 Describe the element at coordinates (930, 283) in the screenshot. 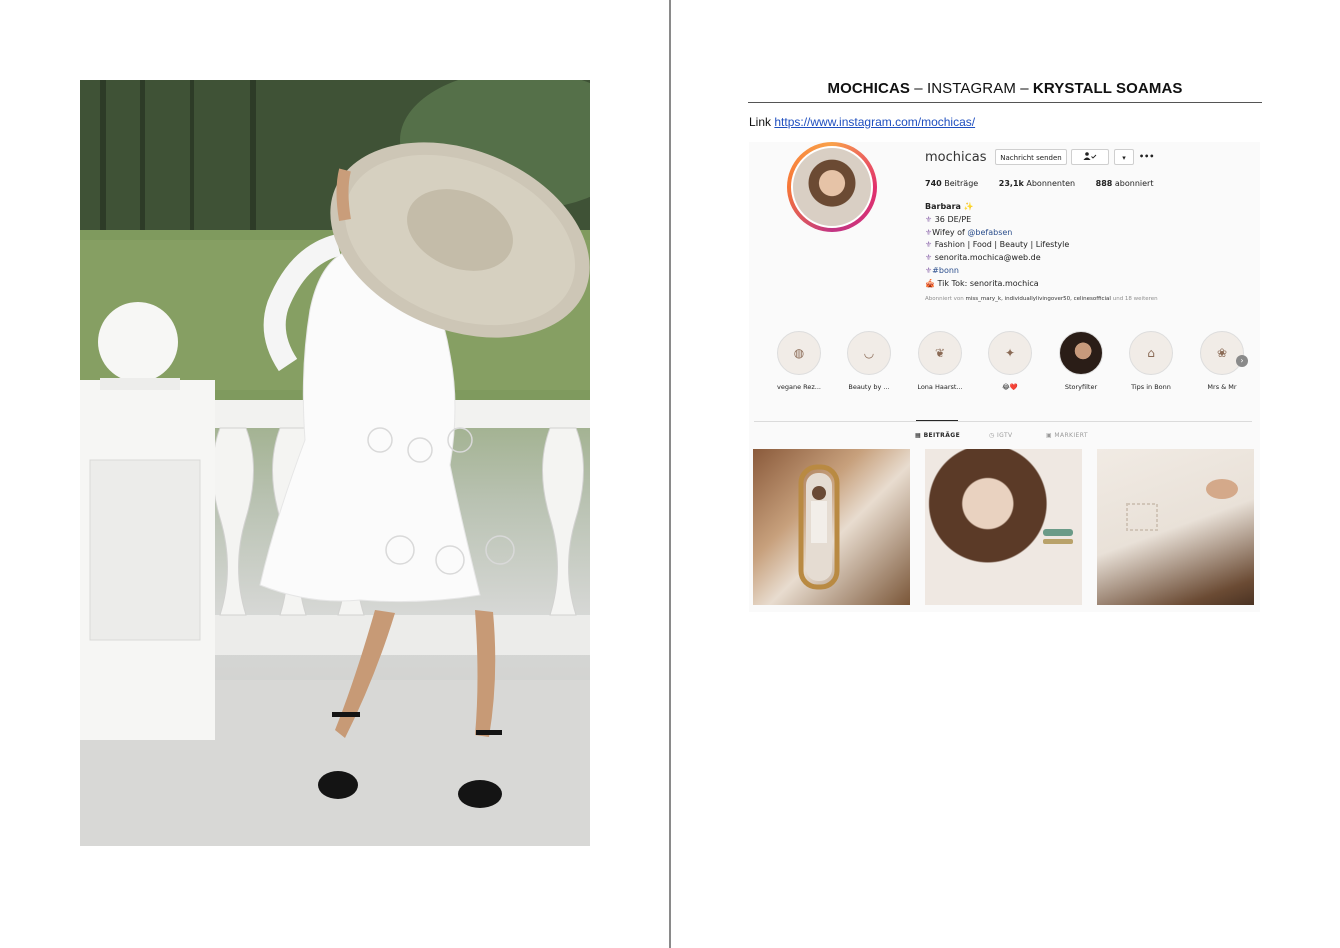

I see `circus-tent-icon: 🎪` at that location.